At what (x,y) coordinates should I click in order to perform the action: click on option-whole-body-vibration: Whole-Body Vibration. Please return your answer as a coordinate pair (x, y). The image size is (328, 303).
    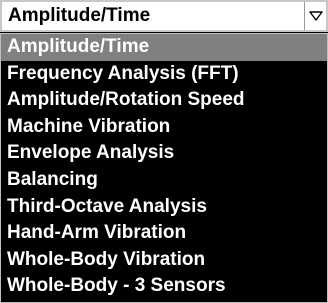
    Looking at the image, I should click on (164, 260).